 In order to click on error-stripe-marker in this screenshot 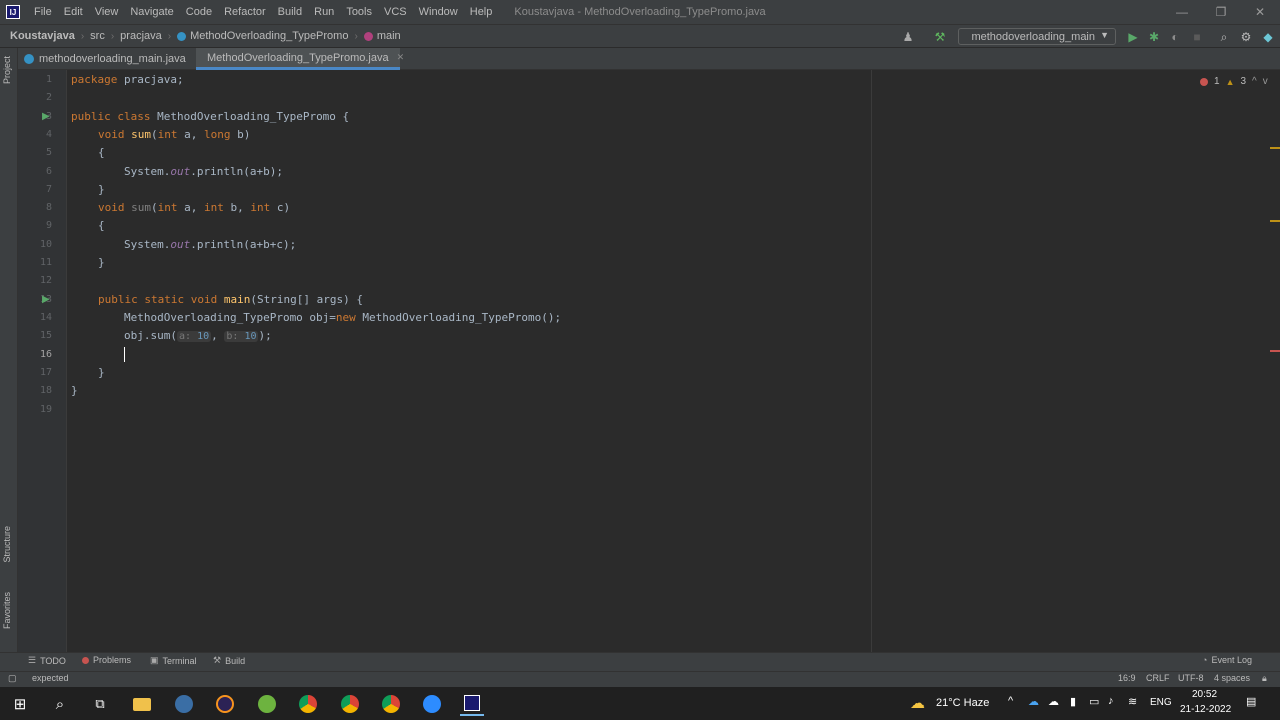, I will do `click(1275, 351)`.